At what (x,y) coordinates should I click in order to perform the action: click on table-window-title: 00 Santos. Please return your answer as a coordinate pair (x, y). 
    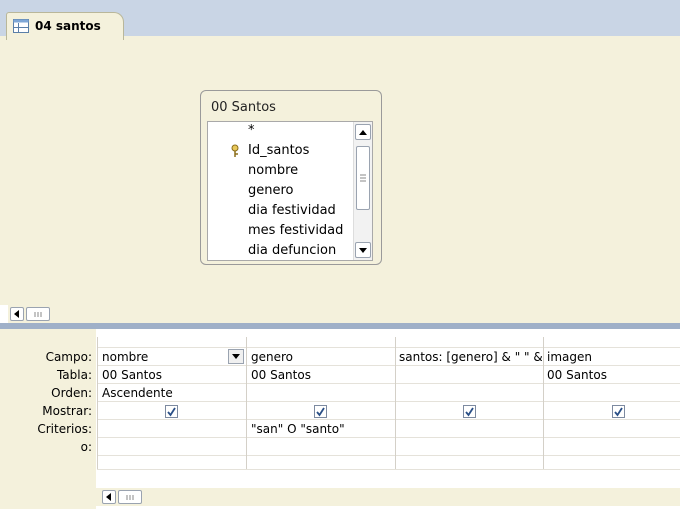
    Looking at the image, I should click on (243, 107).